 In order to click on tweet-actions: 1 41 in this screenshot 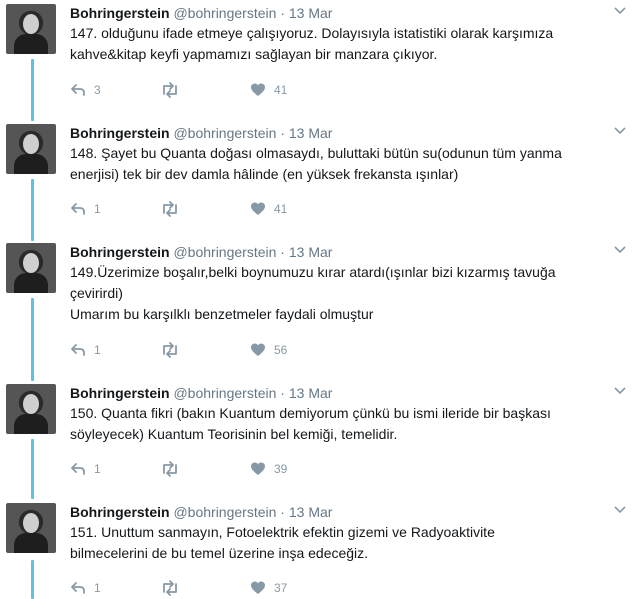, I will do `click(220, 209)`.